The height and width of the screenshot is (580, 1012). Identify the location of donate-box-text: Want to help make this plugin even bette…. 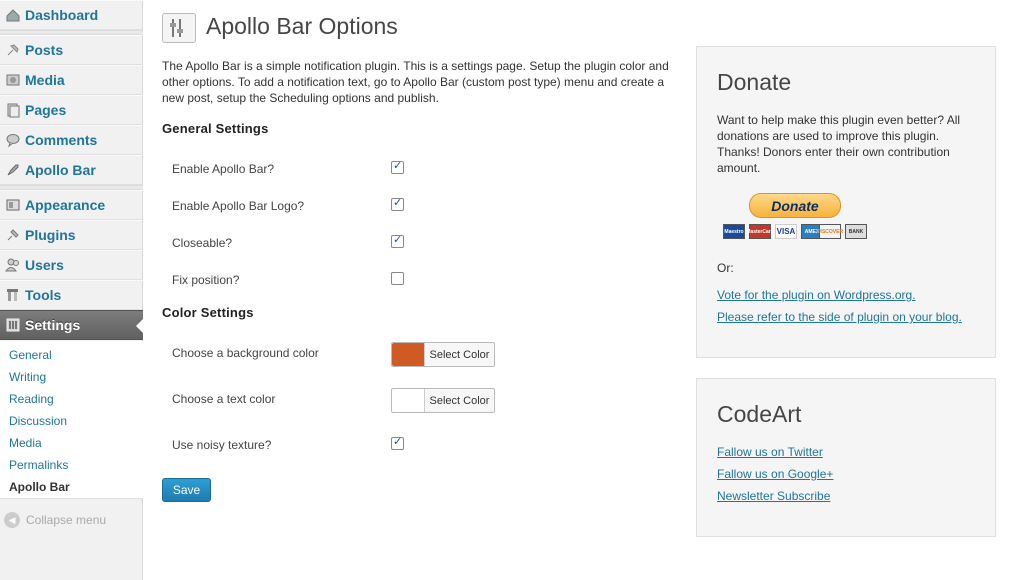
(839, 144).